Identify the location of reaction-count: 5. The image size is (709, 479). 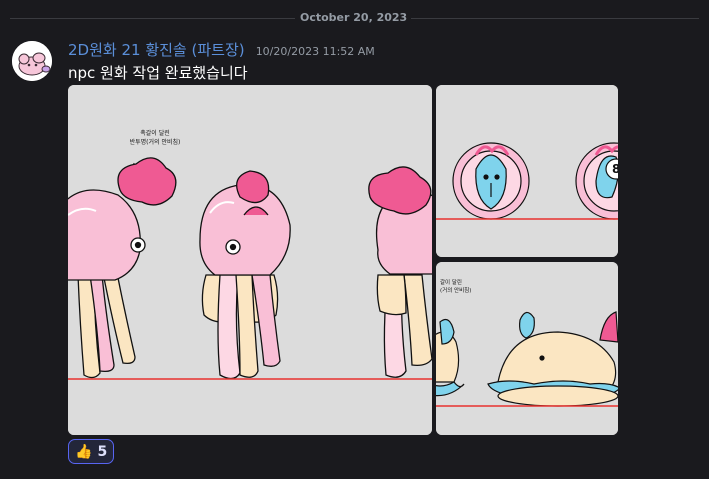
(102, 451).